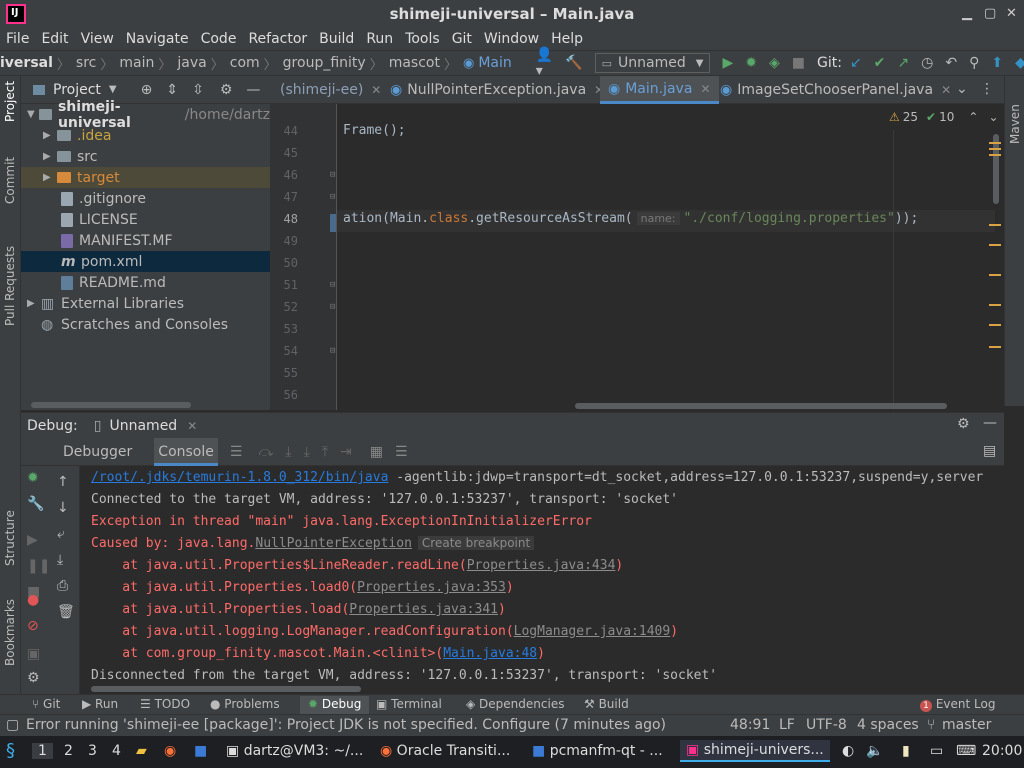  I want to click on stack-link: Properties.java:353, so click(431, 587).